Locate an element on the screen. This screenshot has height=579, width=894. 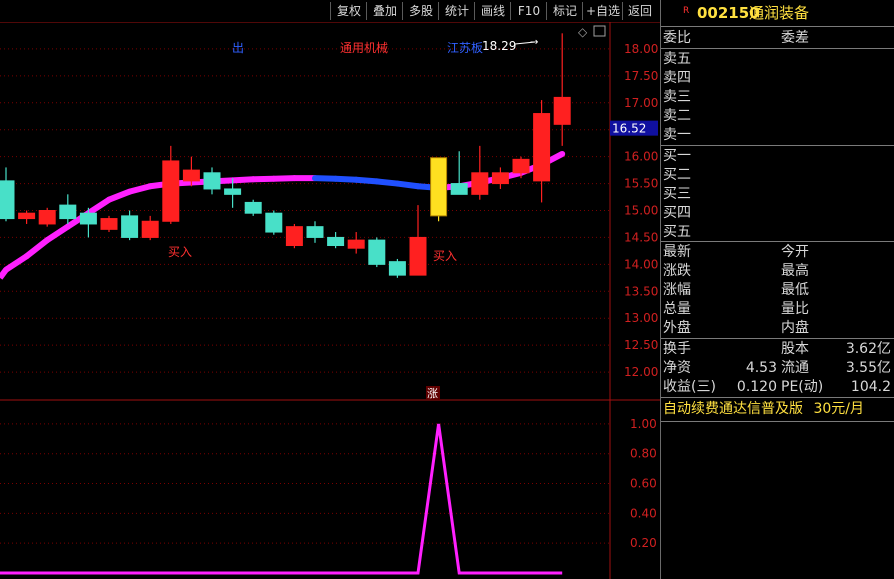
sell-level-label: 卖一 is located at coordinates (677, 135).